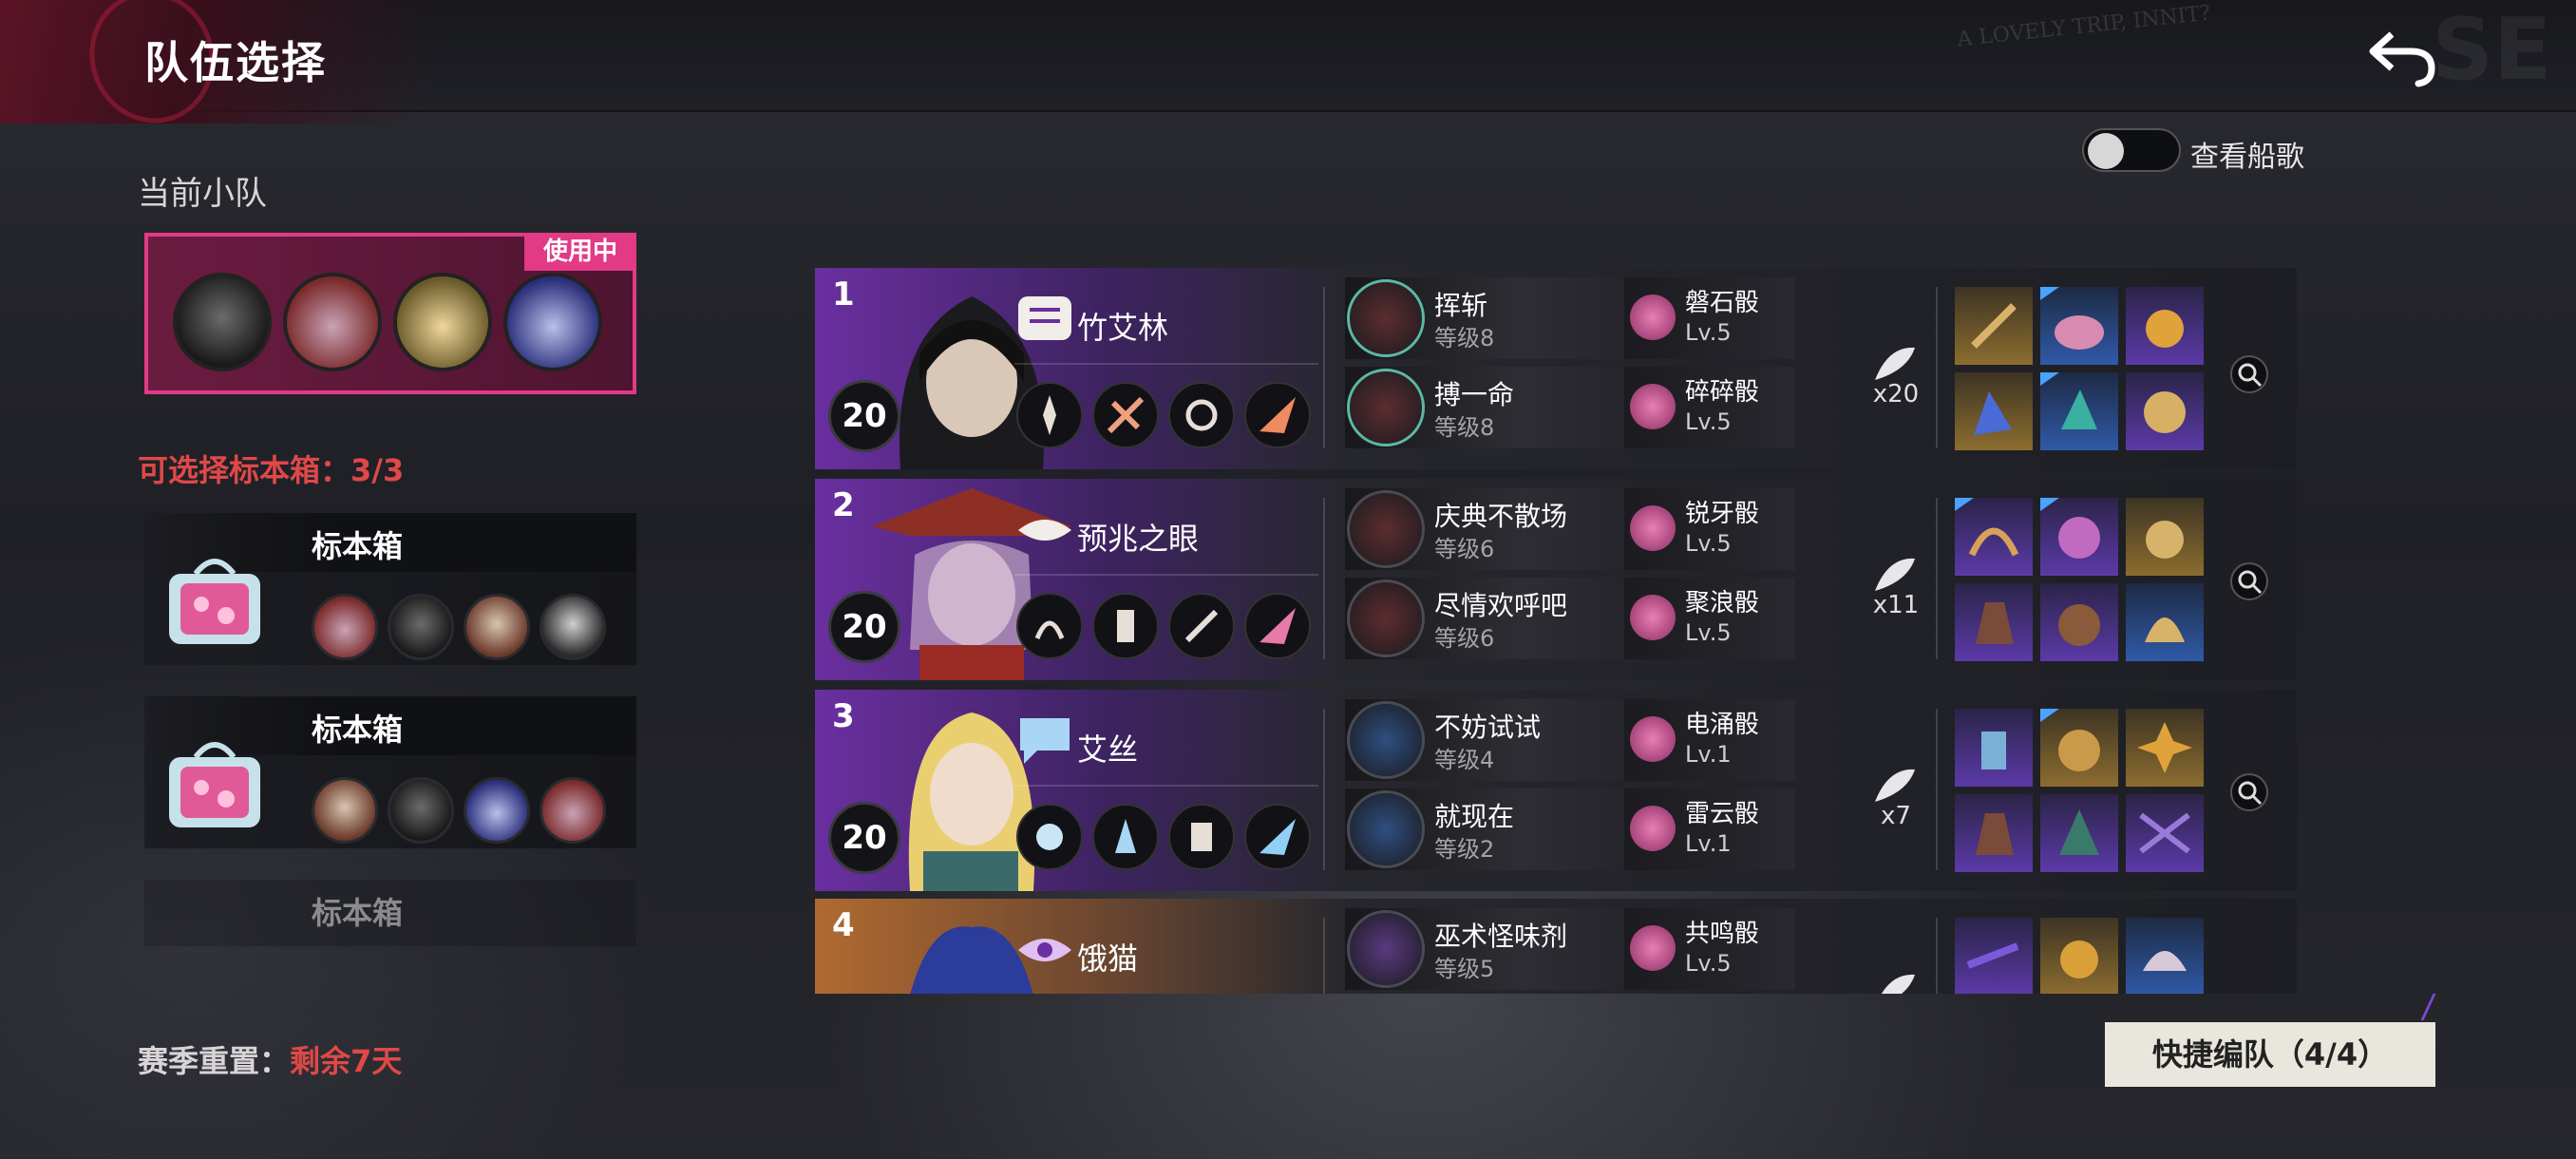 This screenshot has width=2576, height=1159. I want to click on dice-name: 聚浪骰, so click(1722, 603).